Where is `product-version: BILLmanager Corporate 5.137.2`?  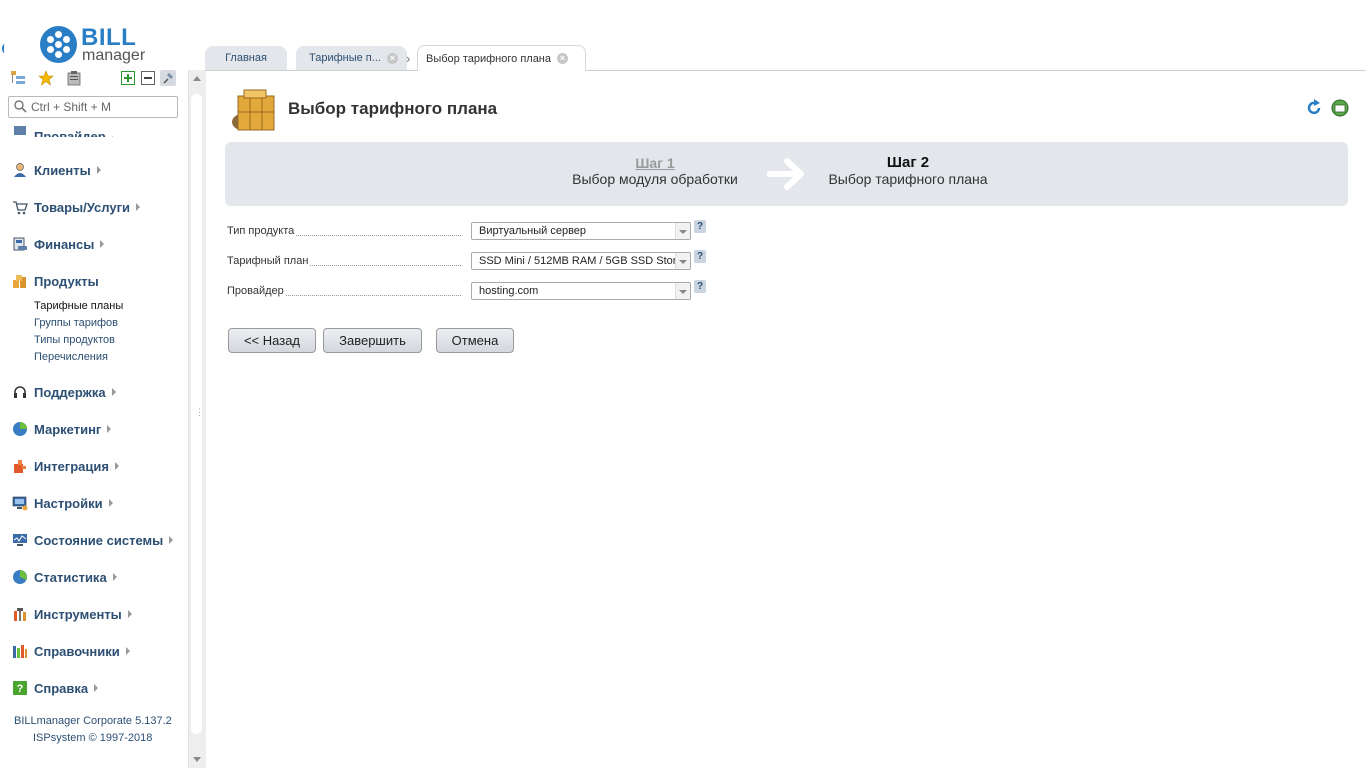
product-version: BILLmanager Corporate 5.137.2 is located at coordinates (93, 721).